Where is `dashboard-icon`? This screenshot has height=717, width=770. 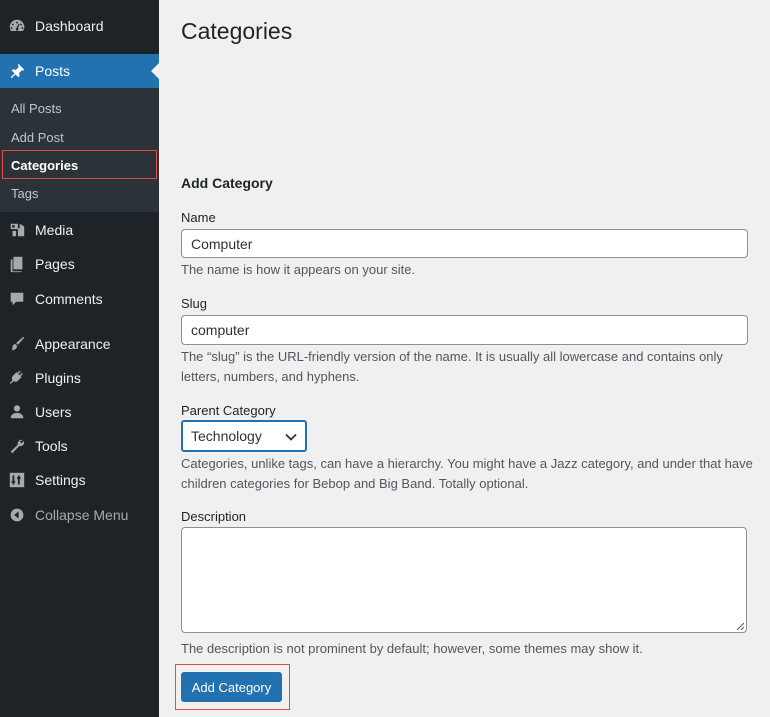 dashboard-icon is located at coordinates (17, 26).